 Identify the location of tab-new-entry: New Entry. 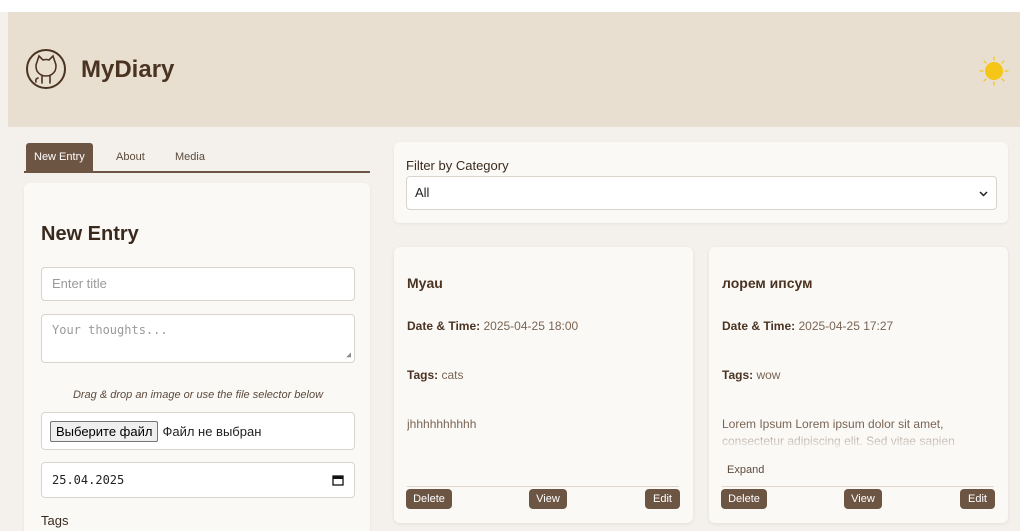
(59, 157).